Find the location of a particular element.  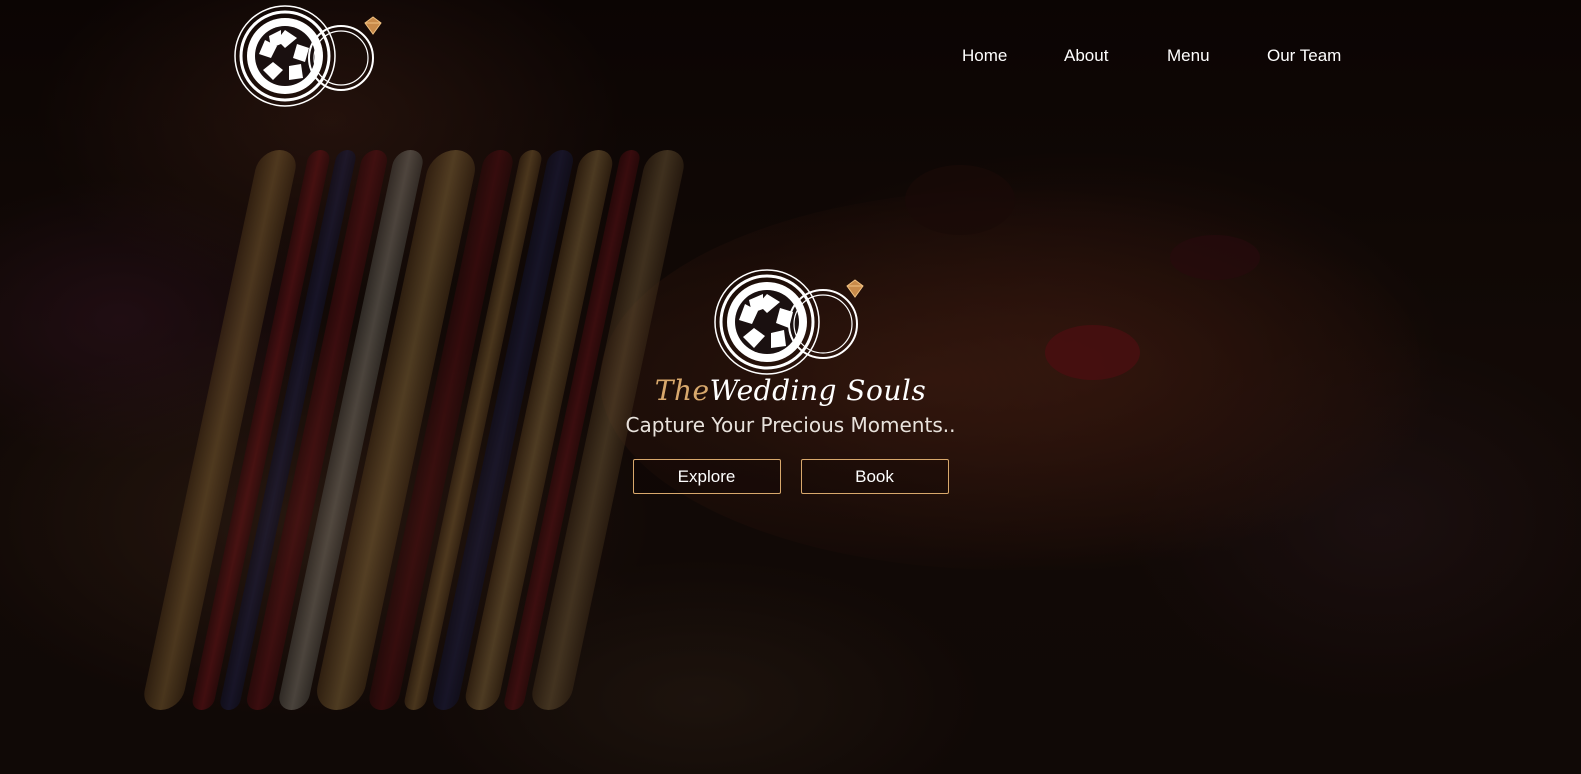

nav-item-our-team: Our Team is located at coordinates (1304, 56).